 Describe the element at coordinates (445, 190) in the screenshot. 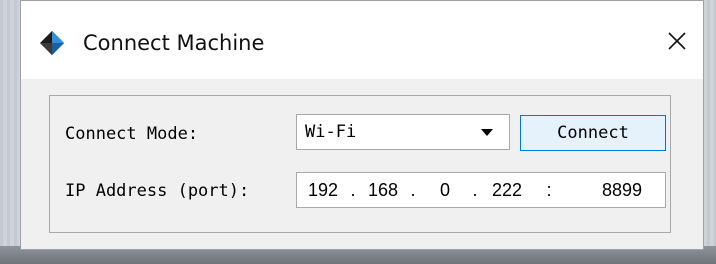

I see `ip-octet-3: 0` at that location.